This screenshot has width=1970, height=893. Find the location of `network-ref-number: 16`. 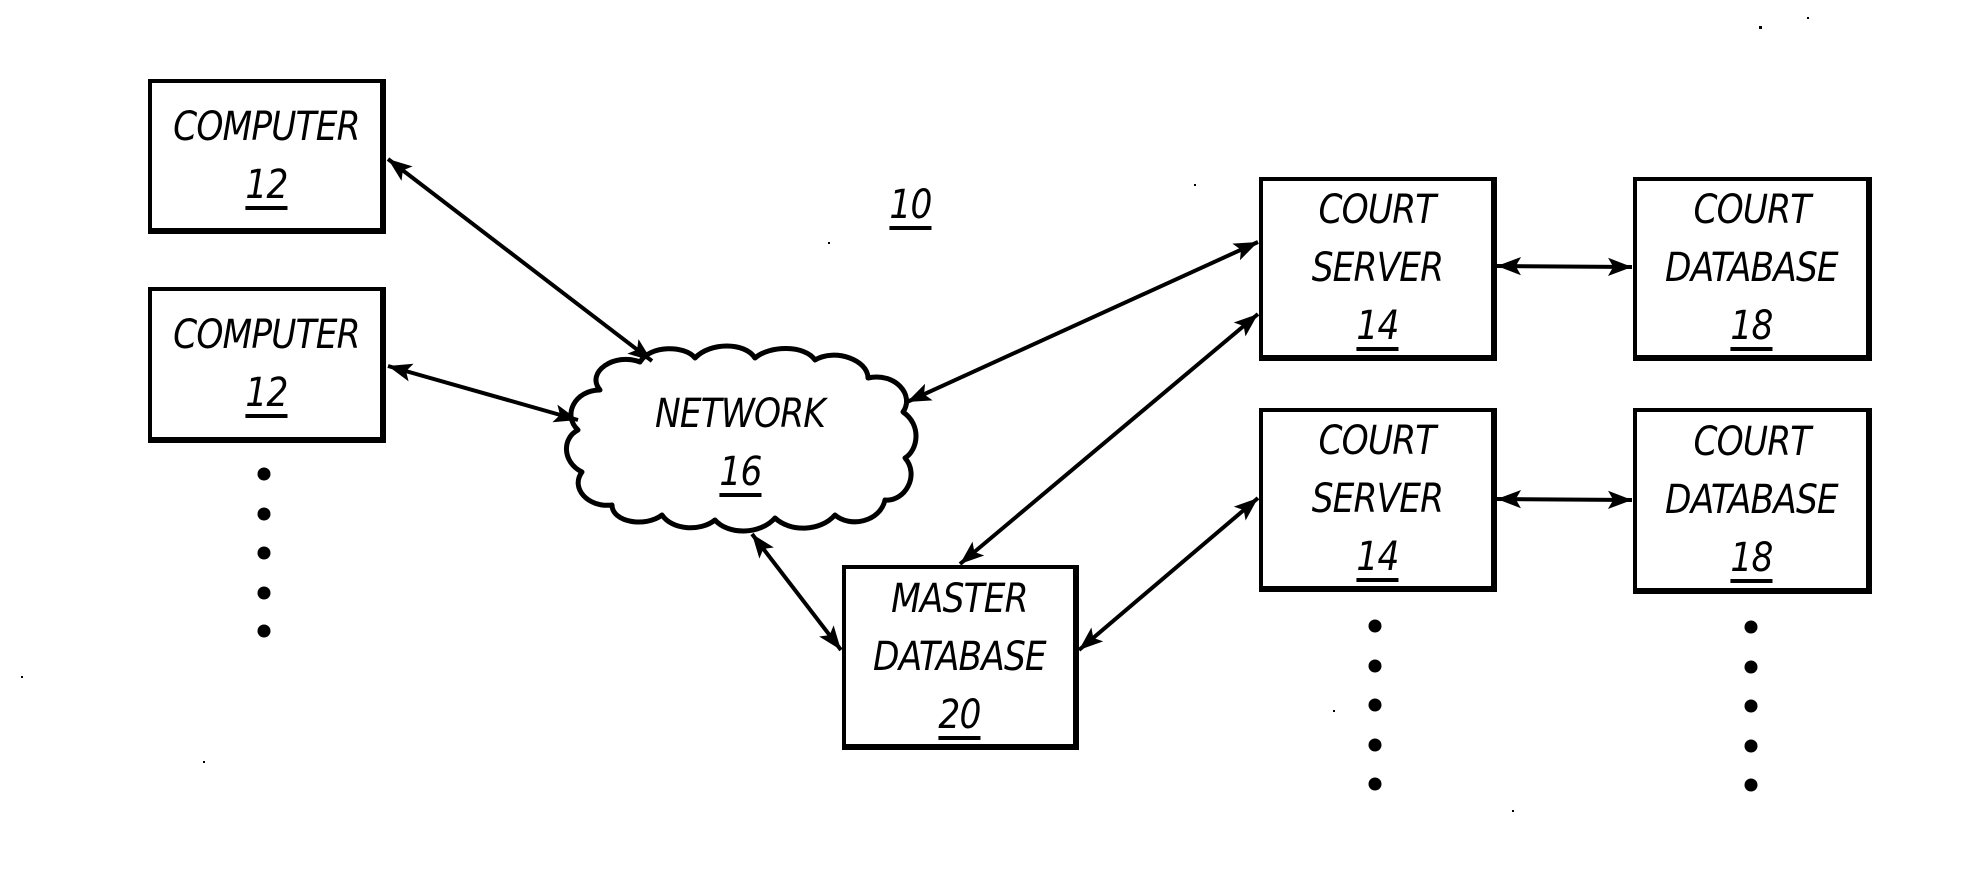

network-ref-number: 16 is located at coordinates (740, 472).